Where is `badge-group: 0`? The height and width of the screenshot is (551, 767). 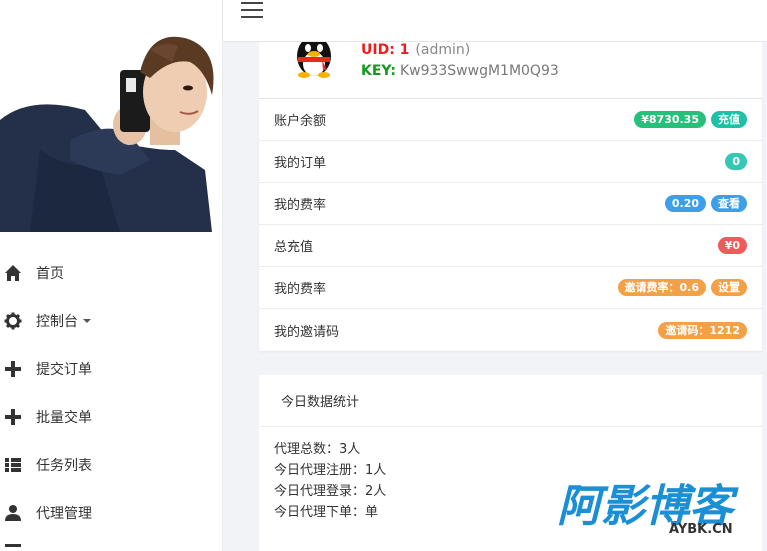 badge-group: 0 is located at coordinates (736, 161).